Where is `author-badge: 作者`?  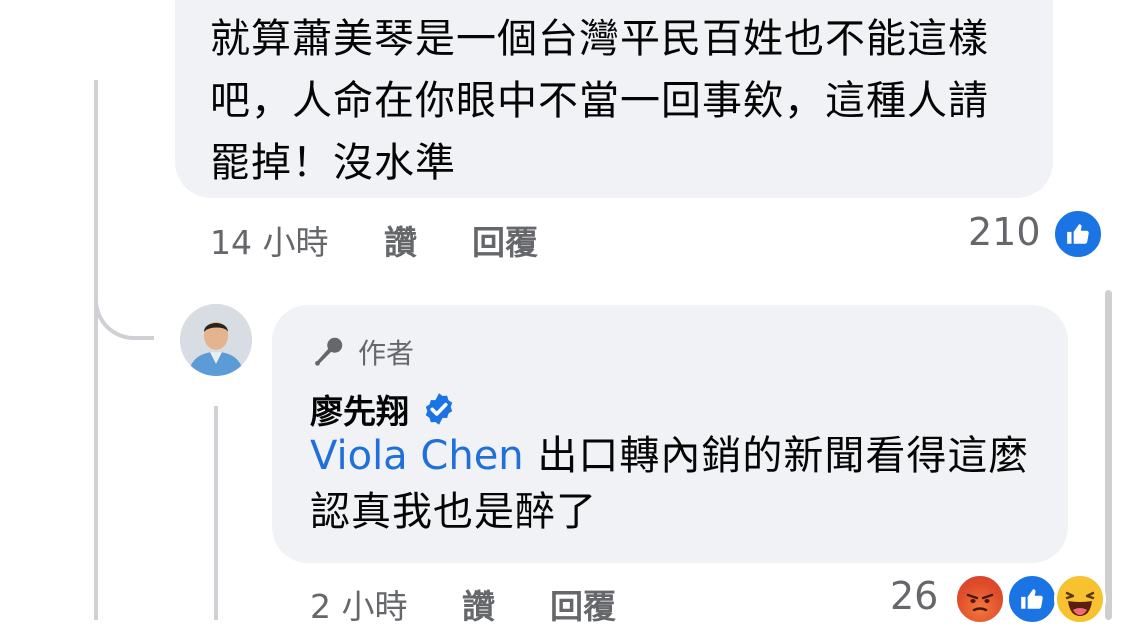
author-badge: 作者 is located at coordinates (362, 352).